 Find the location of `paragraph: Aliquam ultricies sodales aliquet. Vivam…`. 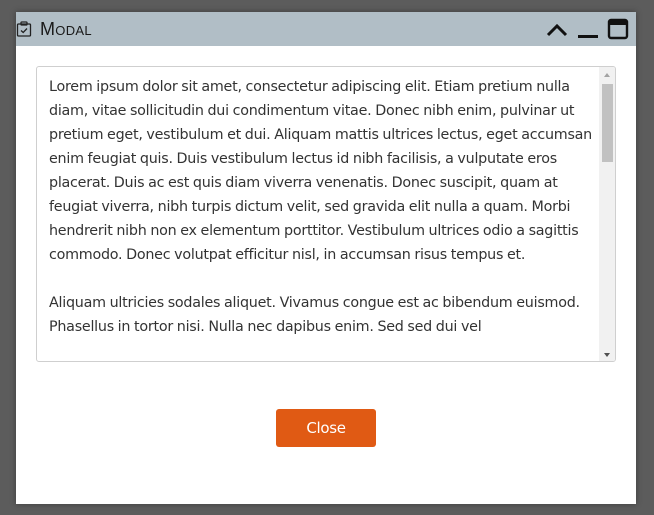

paragraph: Aliquam ultricies sodales aliquet. Vivam… is located at coordinates (314, 315).